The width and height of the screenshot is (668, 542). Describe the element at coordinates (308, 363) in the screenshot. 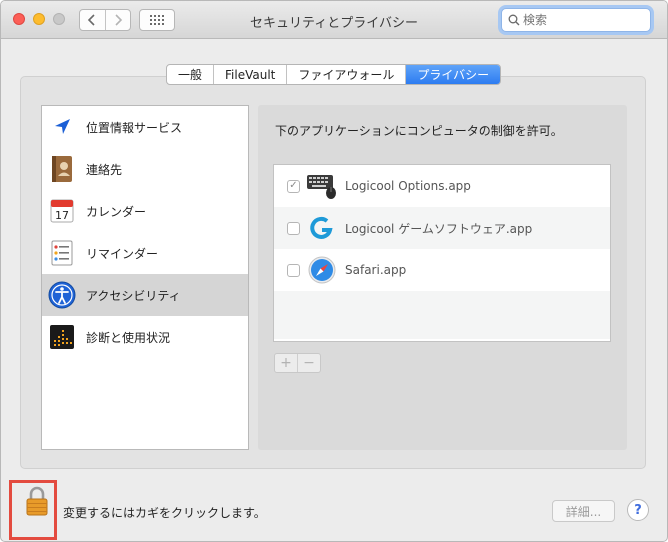

I see `remove-app-button: −` at that location.